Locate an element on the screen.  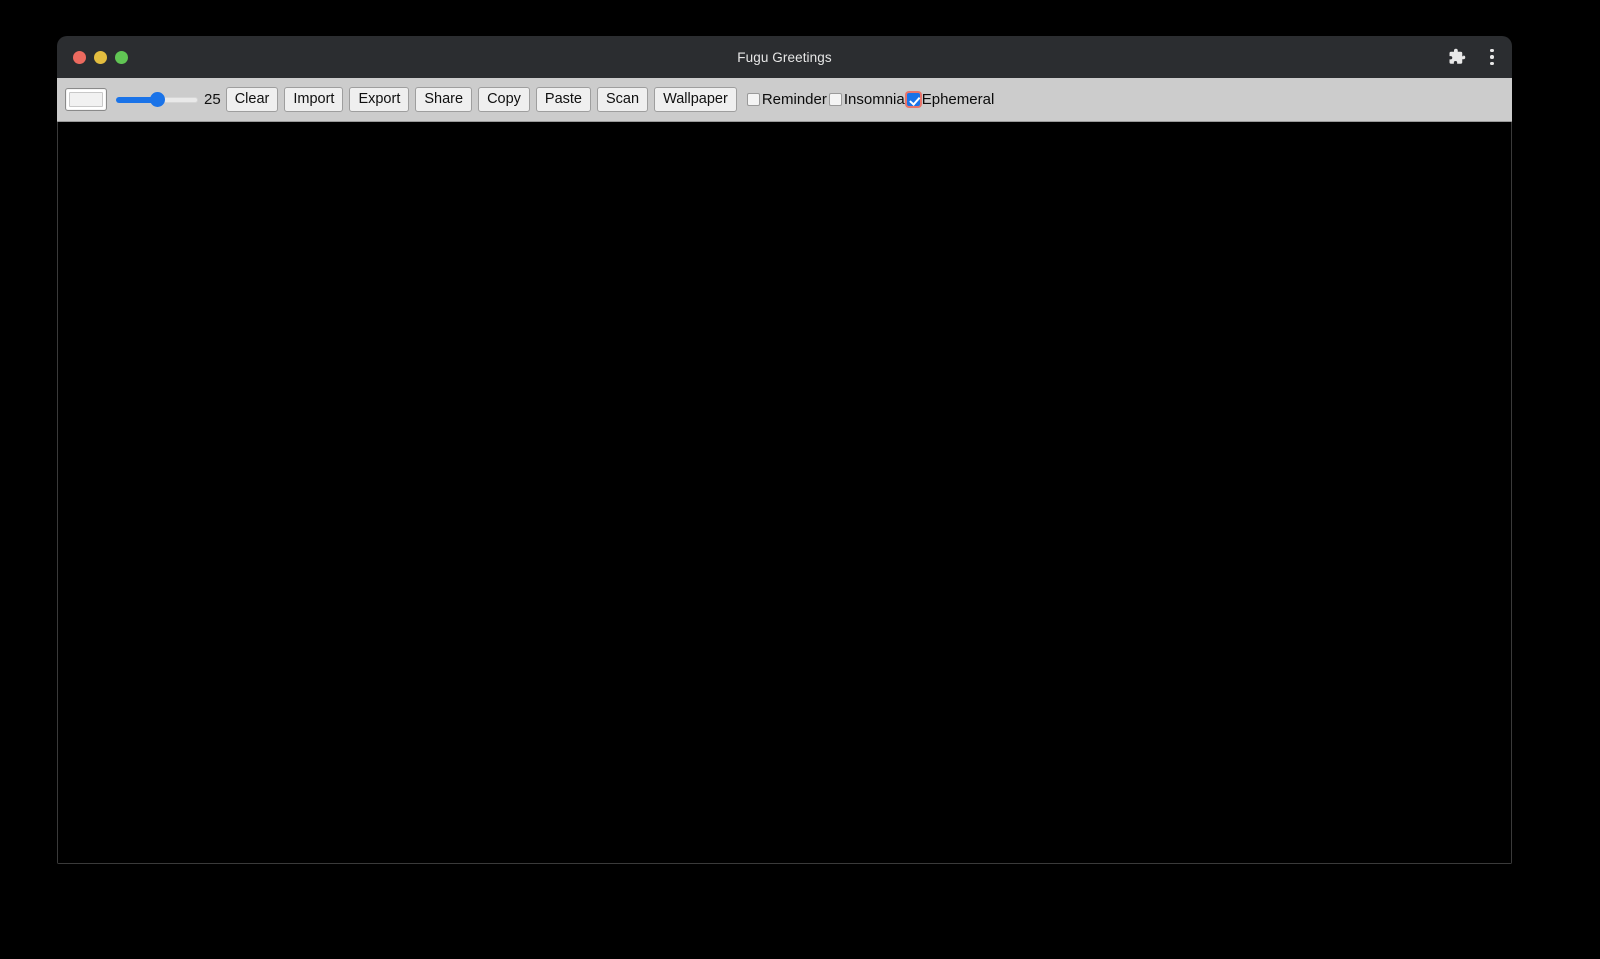
copy-button: Copy is located at coordinates (504, 99).